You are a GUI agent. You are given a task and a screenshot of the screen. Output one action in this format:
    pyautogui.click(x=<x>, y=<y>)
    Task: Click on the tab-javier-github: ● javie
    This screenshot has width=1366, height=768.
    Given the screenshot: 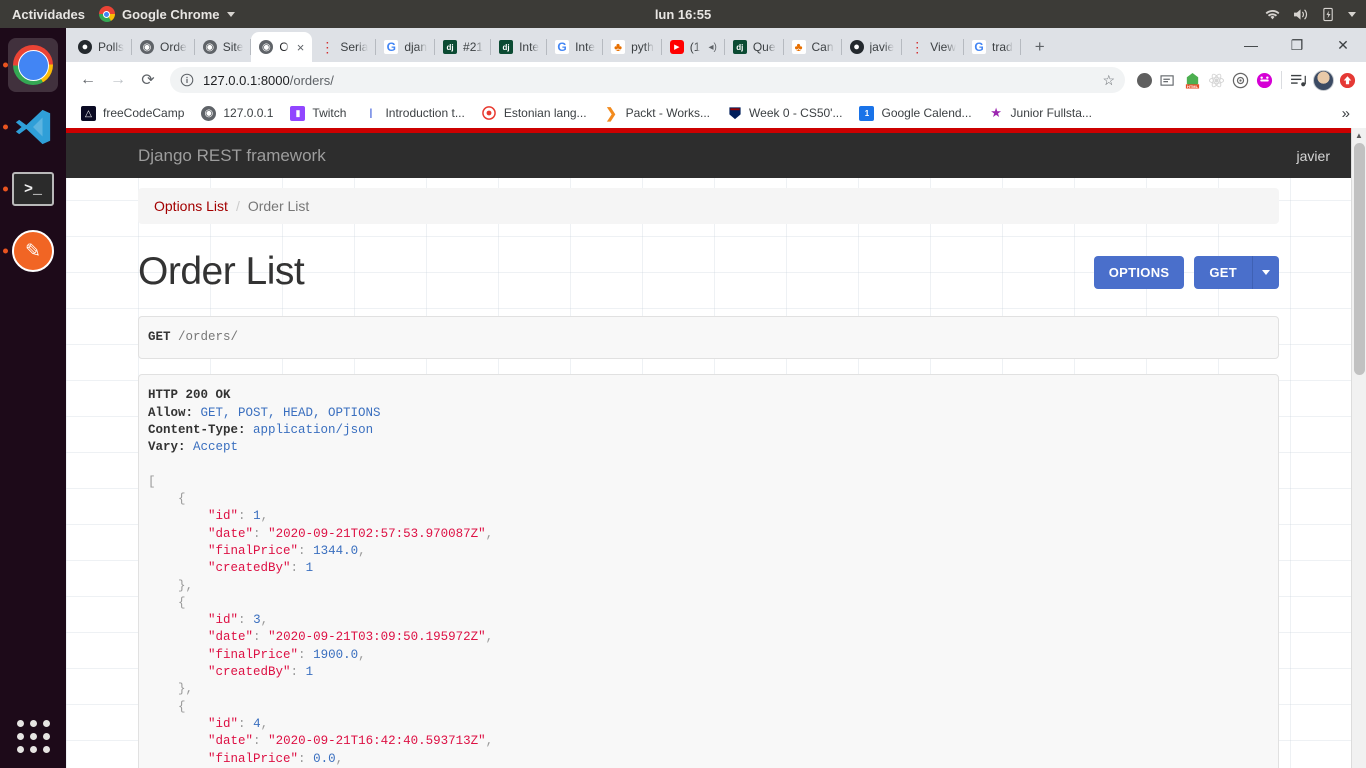 What is the action you would take?
    pyautogui.click(x=872, y=47)
    